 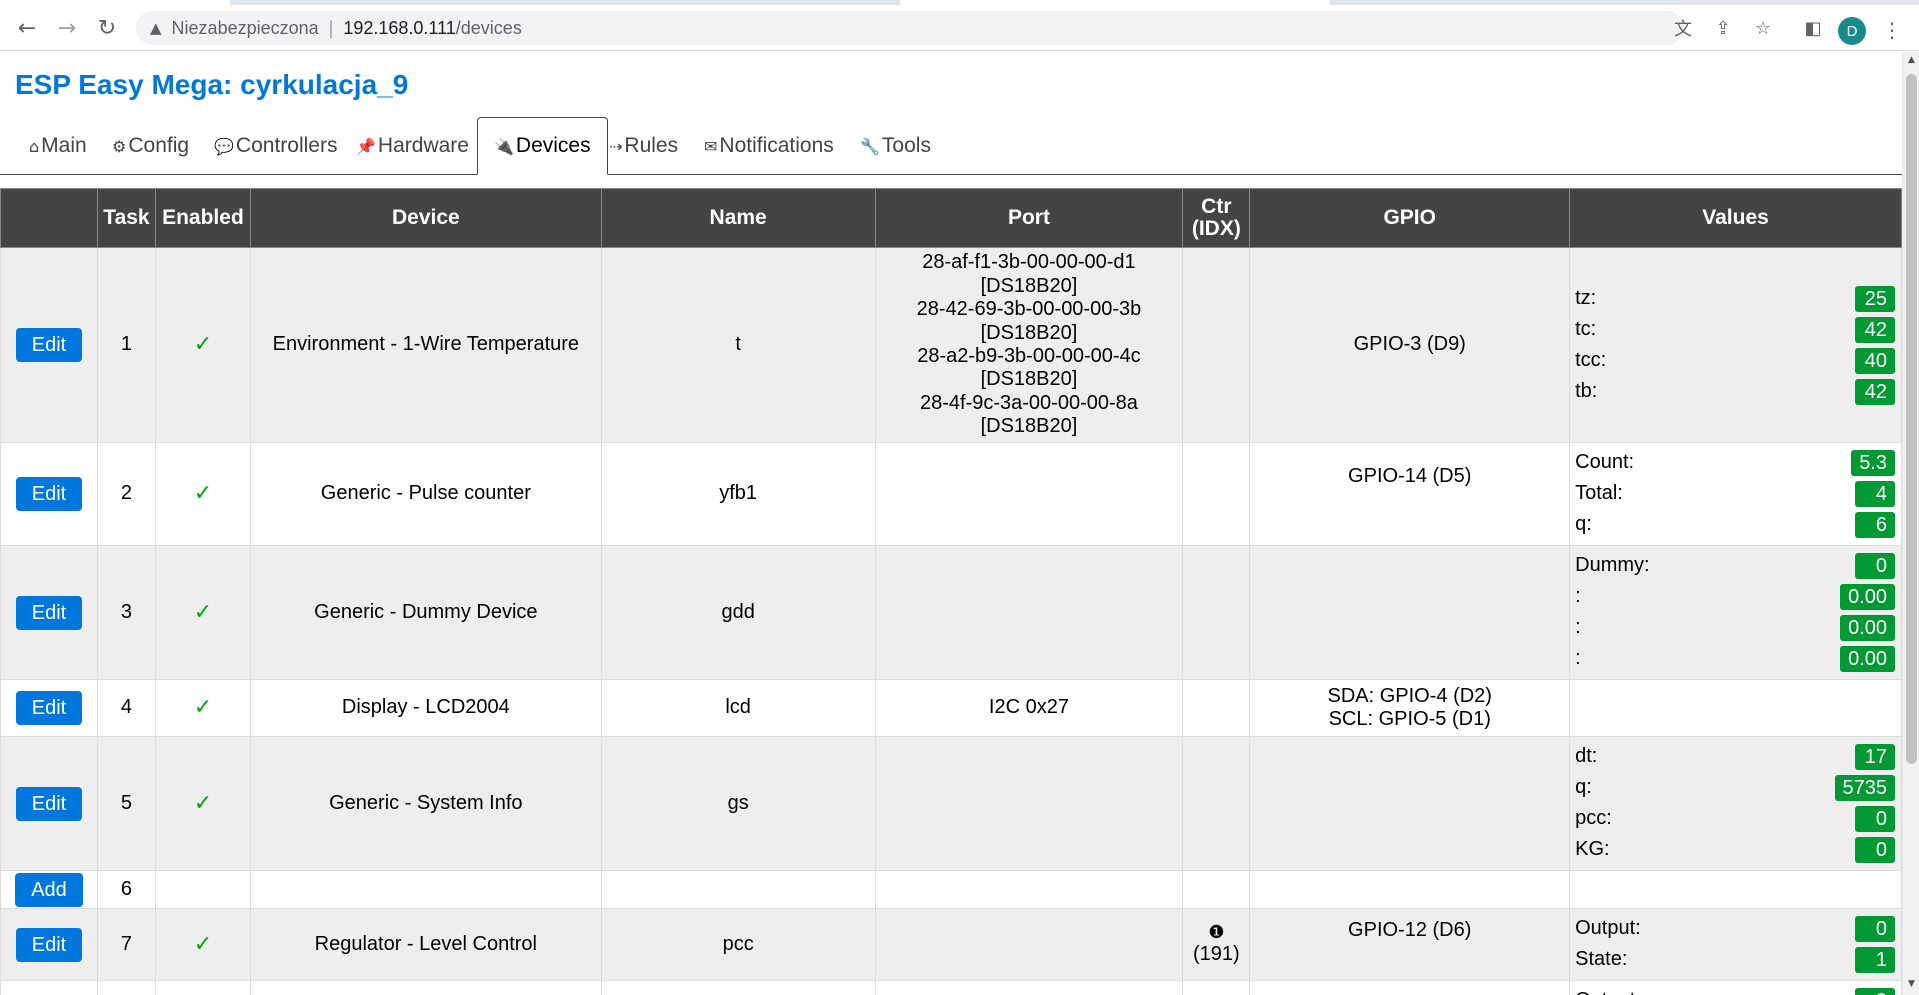 What do you see at coordinates (1608, 928) in the screenshot?
I see `value-label: Output:` at bounding box center [1608, 928].